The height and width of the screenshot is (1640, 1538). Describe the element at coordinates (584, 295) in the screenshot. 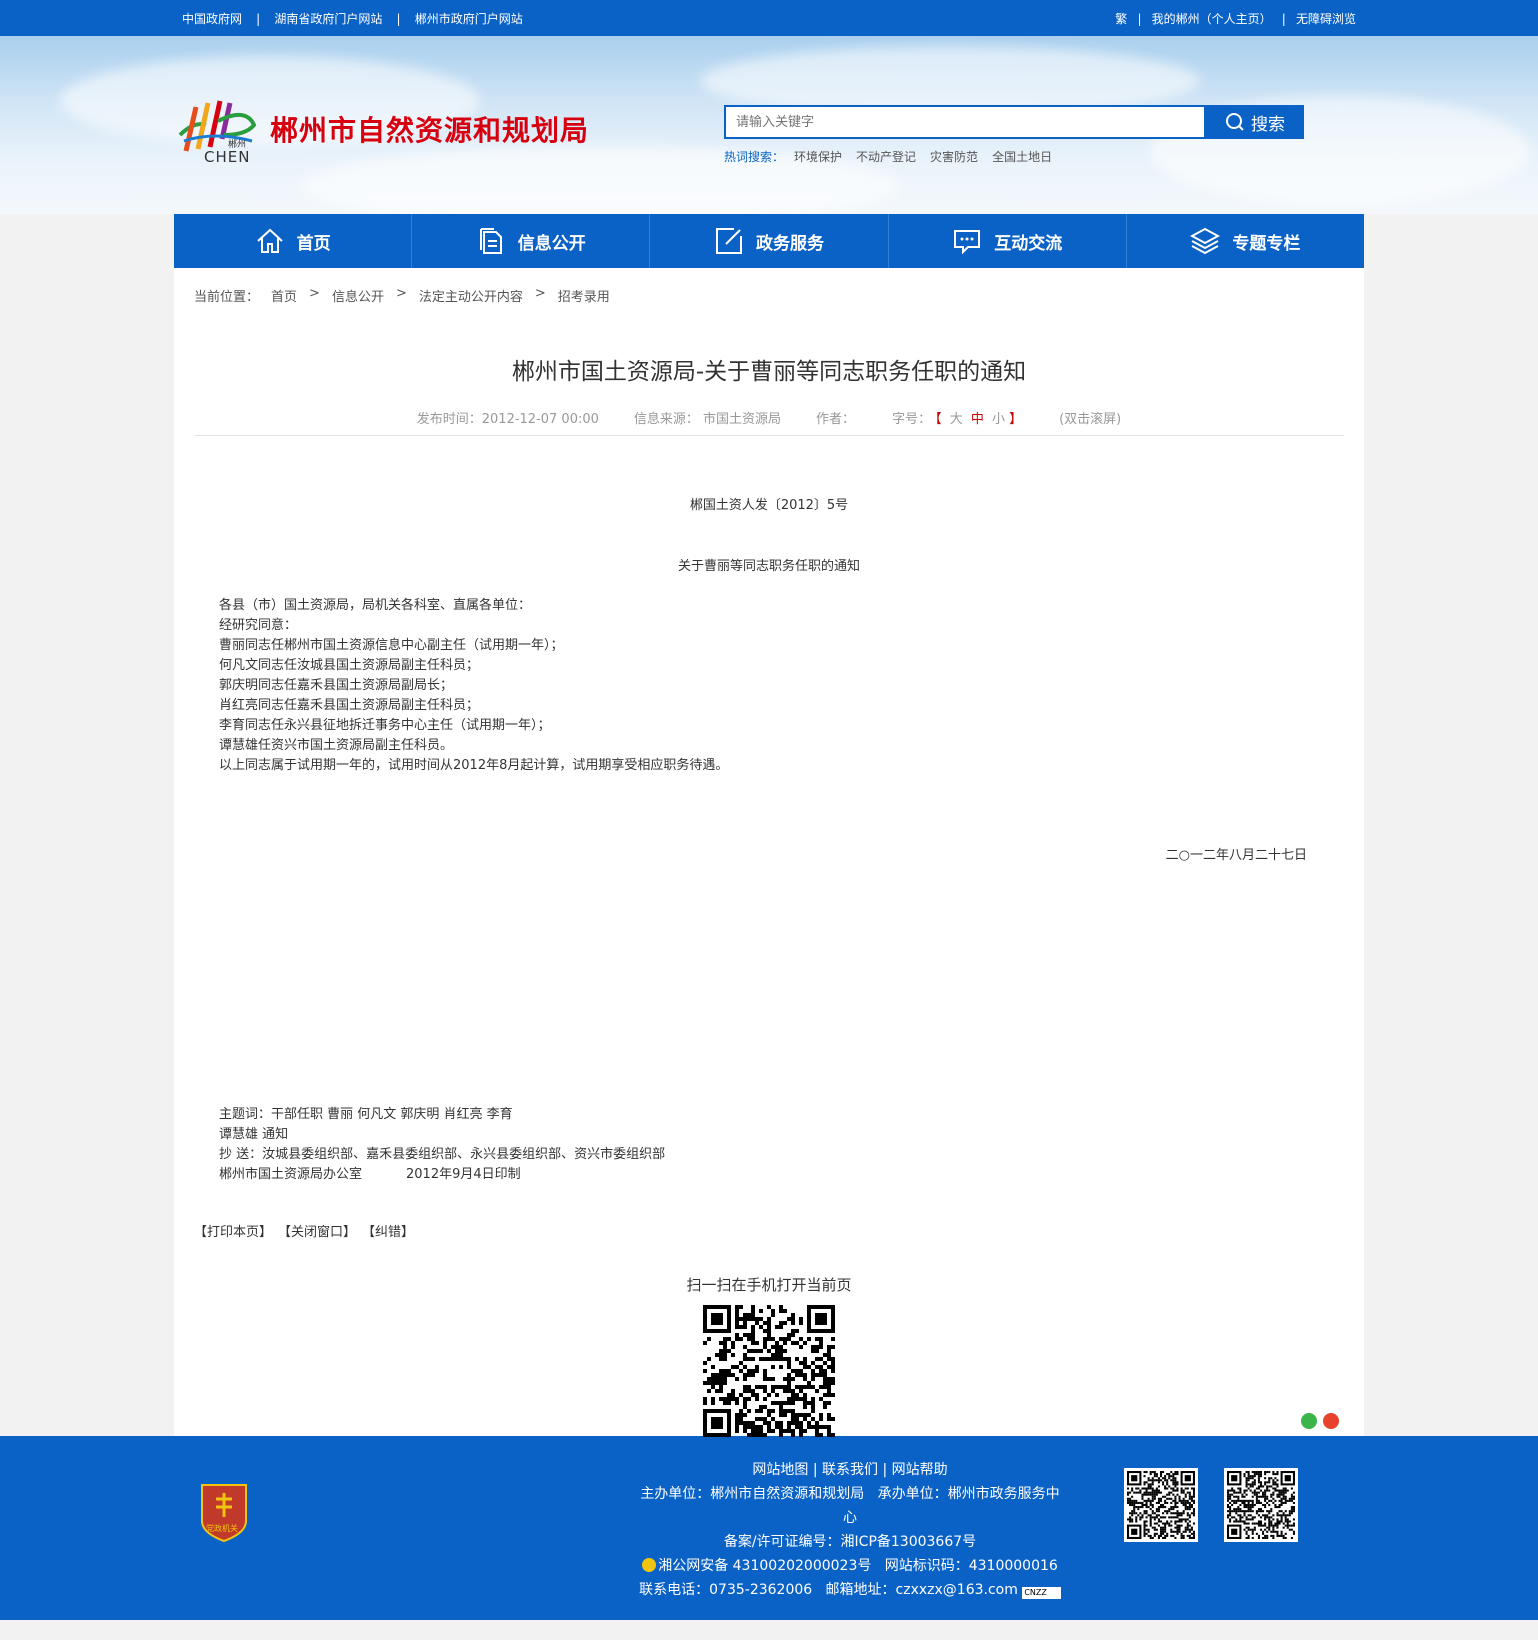

I see `breadcrumb-item-recruit: 招考录用` at that location.